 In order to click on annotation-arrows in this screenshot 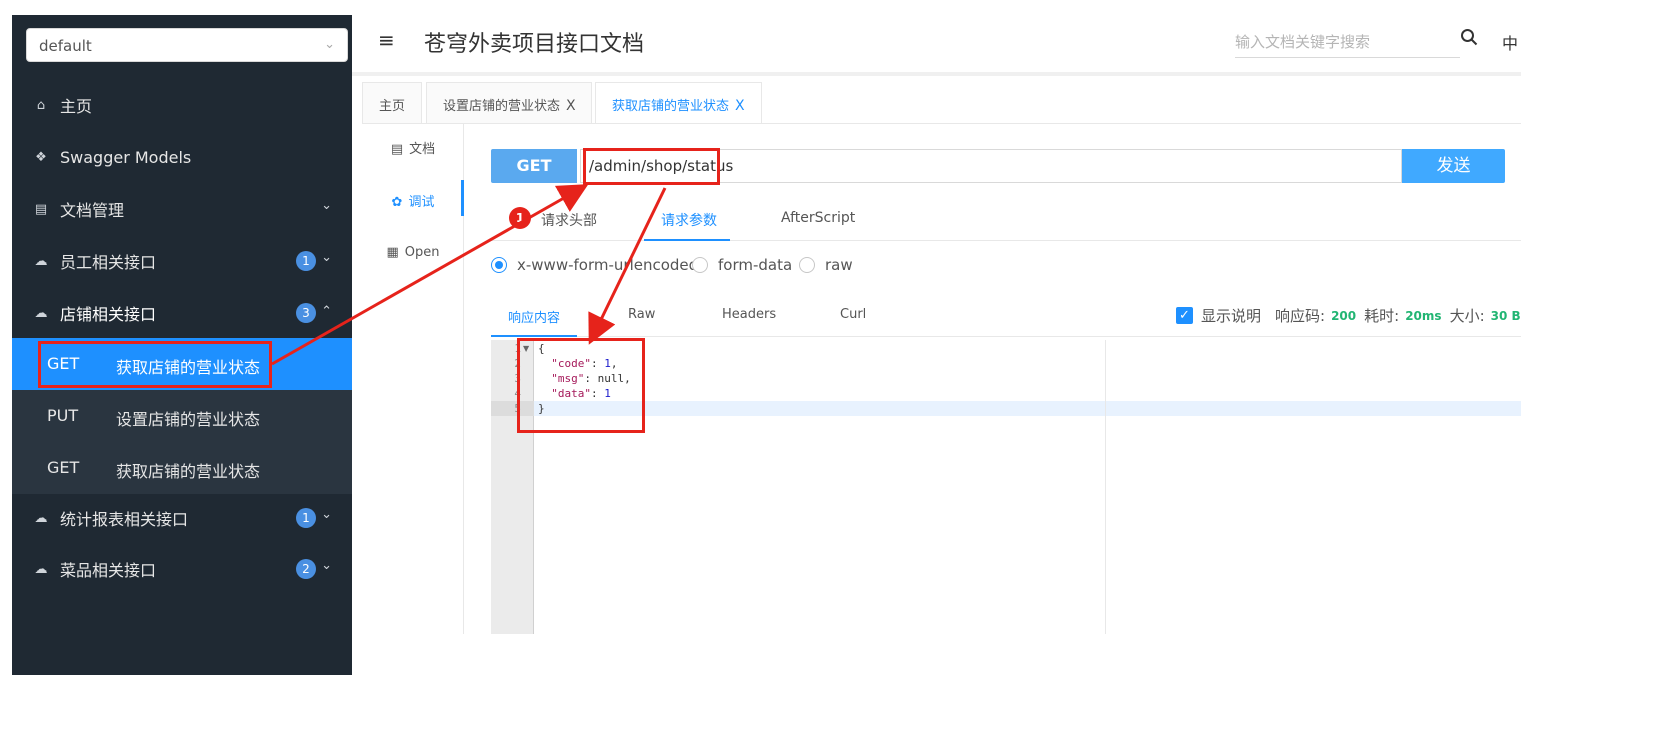, I will do `click(469, 275)`.